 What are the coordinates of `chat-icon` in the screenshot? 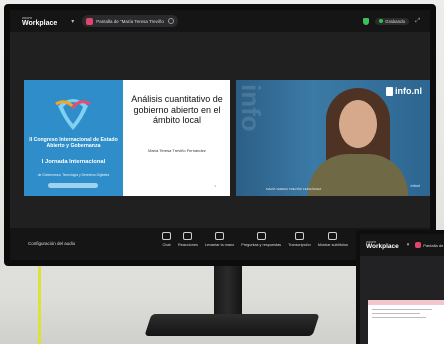 It's located at (166, 236).